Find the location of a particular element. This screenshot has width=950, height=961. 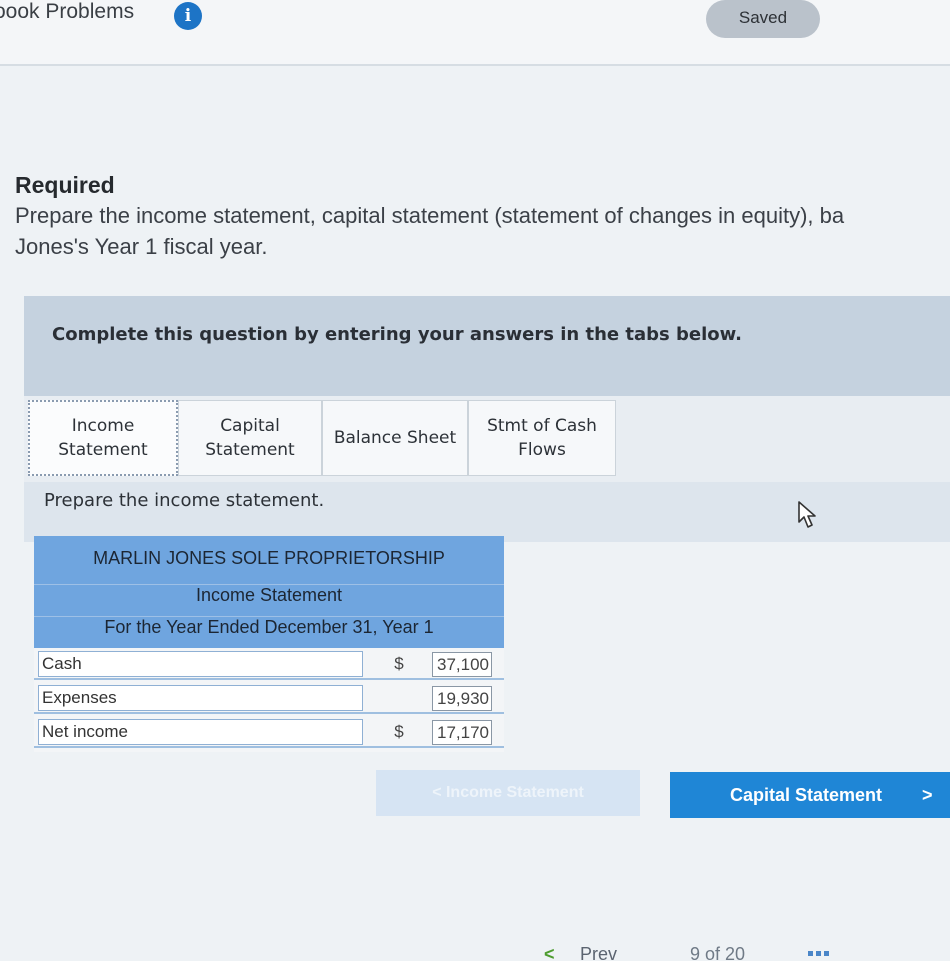

statement-period: For the Year Ended December 31, Year 1 is located at coordinates (269, 627).